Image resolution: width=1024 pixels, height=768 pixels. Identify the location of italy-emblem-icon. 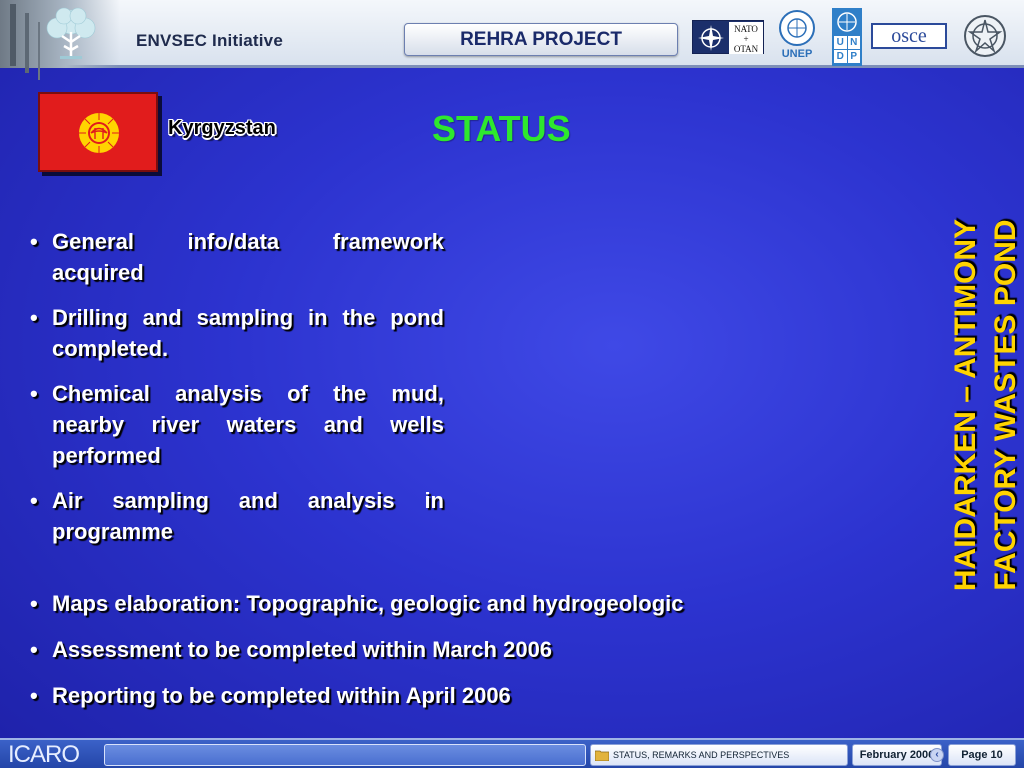
(985, 36).